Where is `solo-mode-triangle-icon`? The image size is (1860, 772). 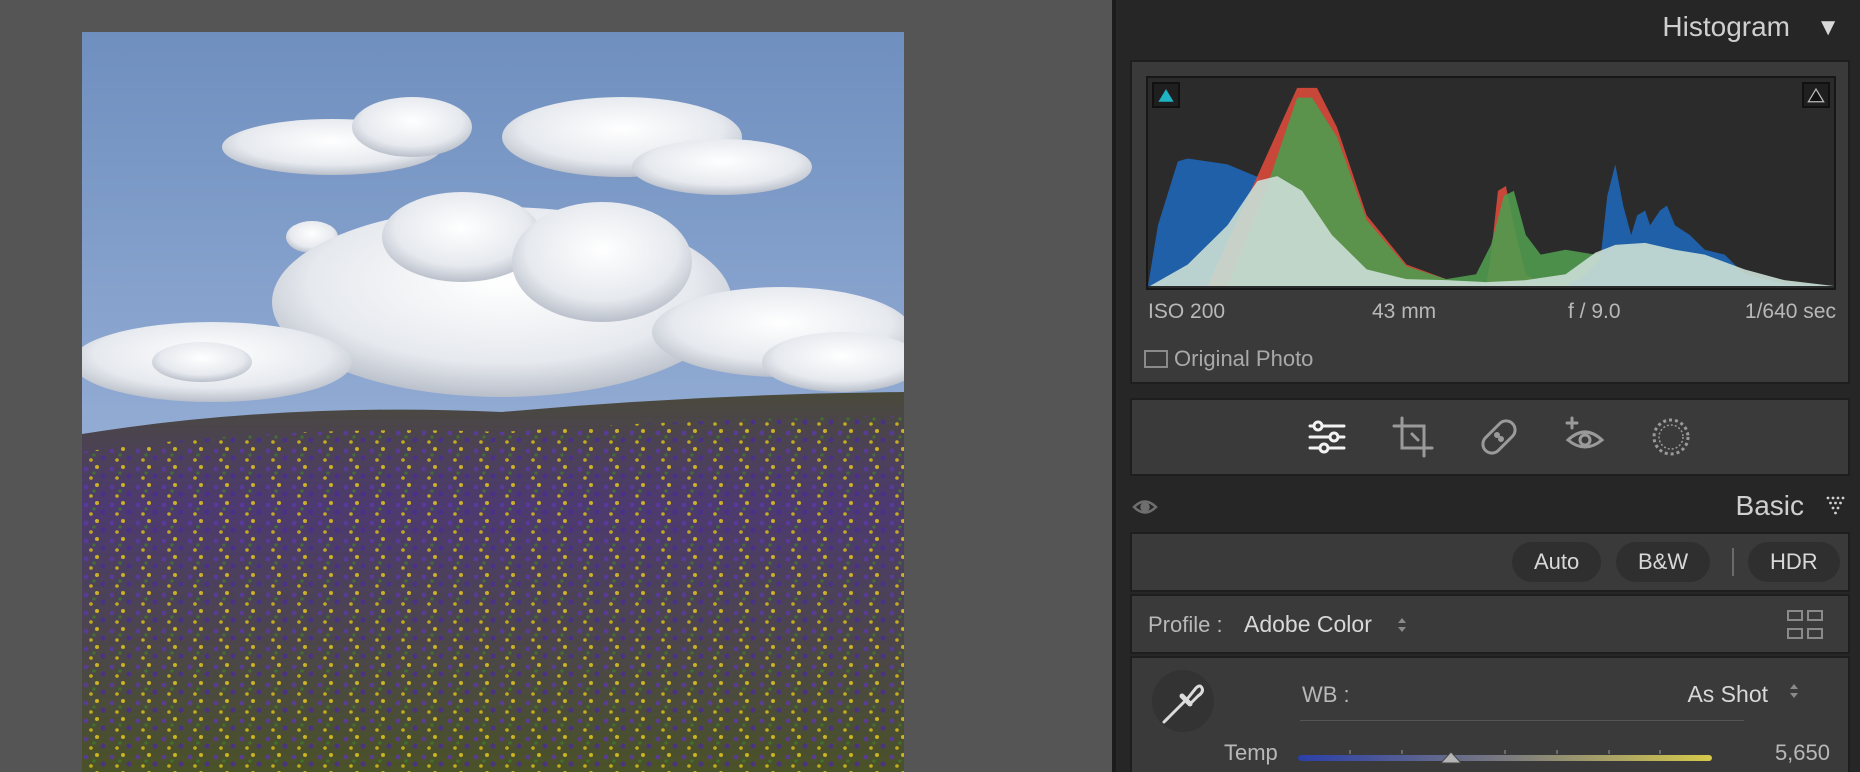 solo-mode-triangle-icon is located at coordinates (1836, 506).